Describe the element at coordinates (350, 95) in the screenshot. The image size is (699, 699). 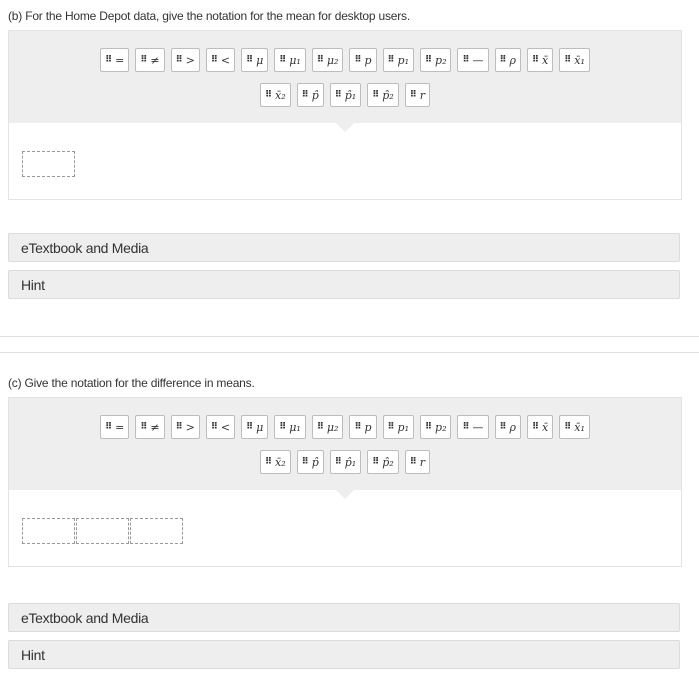
I see `p-hat-1-symbol: p̂₁` at that location.